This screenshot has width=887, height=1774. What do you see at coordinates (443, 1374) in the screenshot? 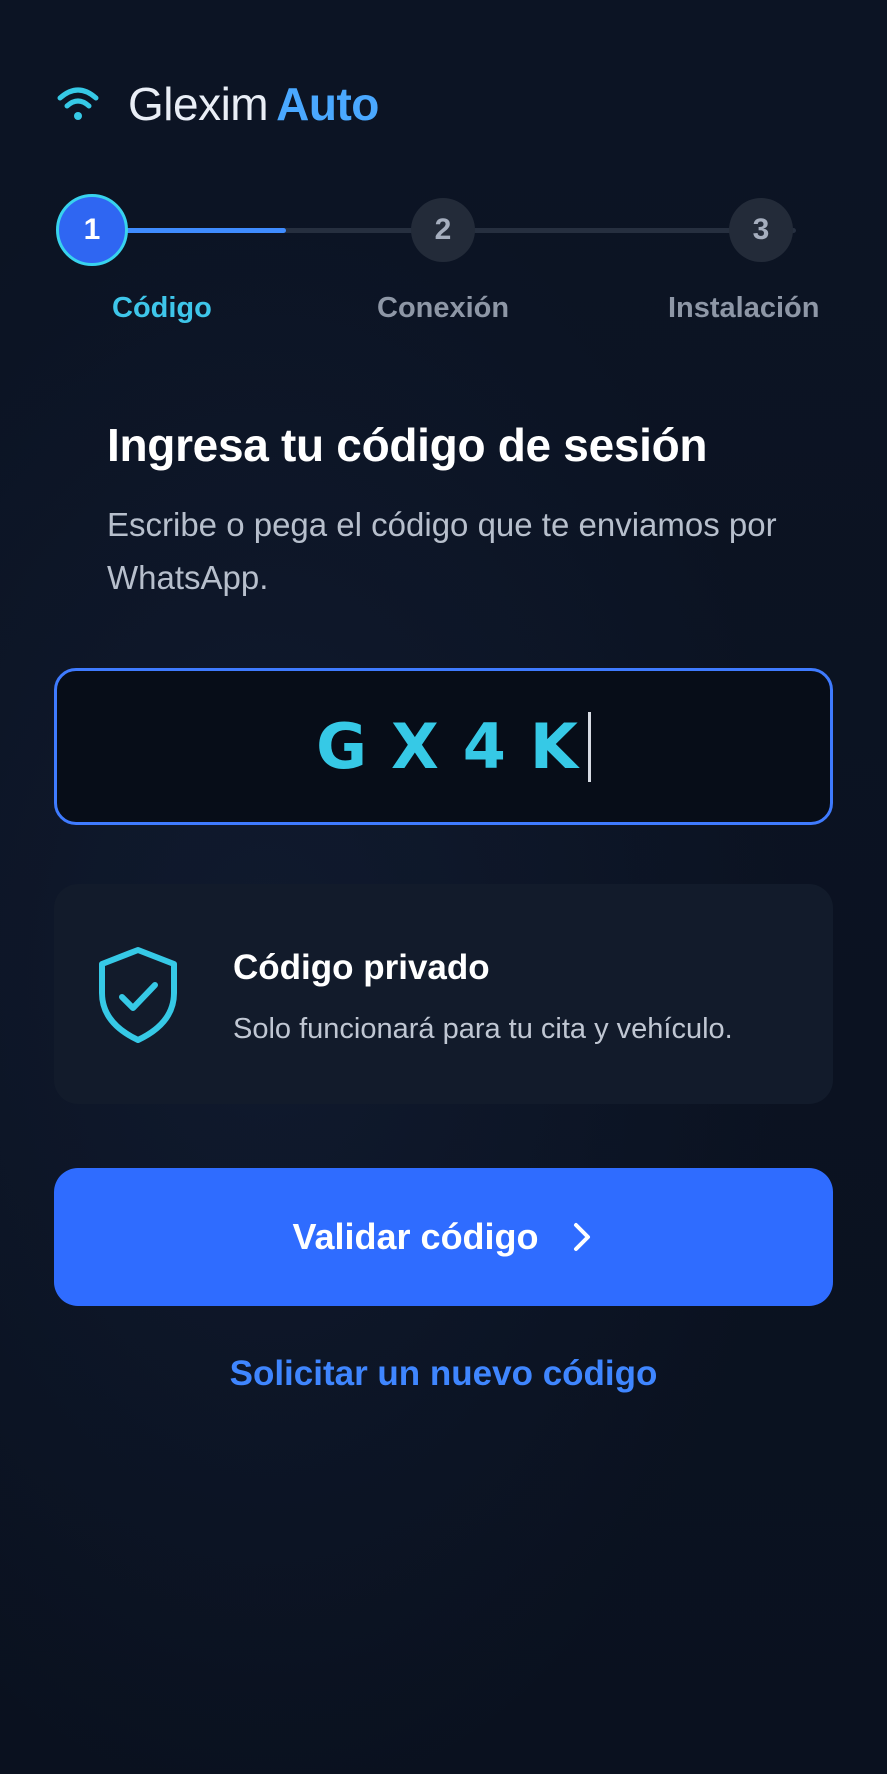
I see `request-new-code-link: Solicitar un nuevo código` at bounding box center [443, 1374].